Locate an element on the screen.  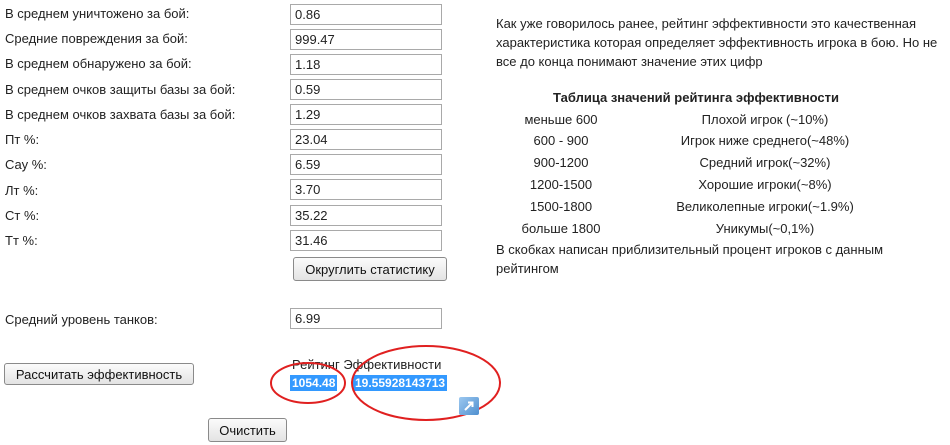
external-link-icon is located at coordinates (469, 406).